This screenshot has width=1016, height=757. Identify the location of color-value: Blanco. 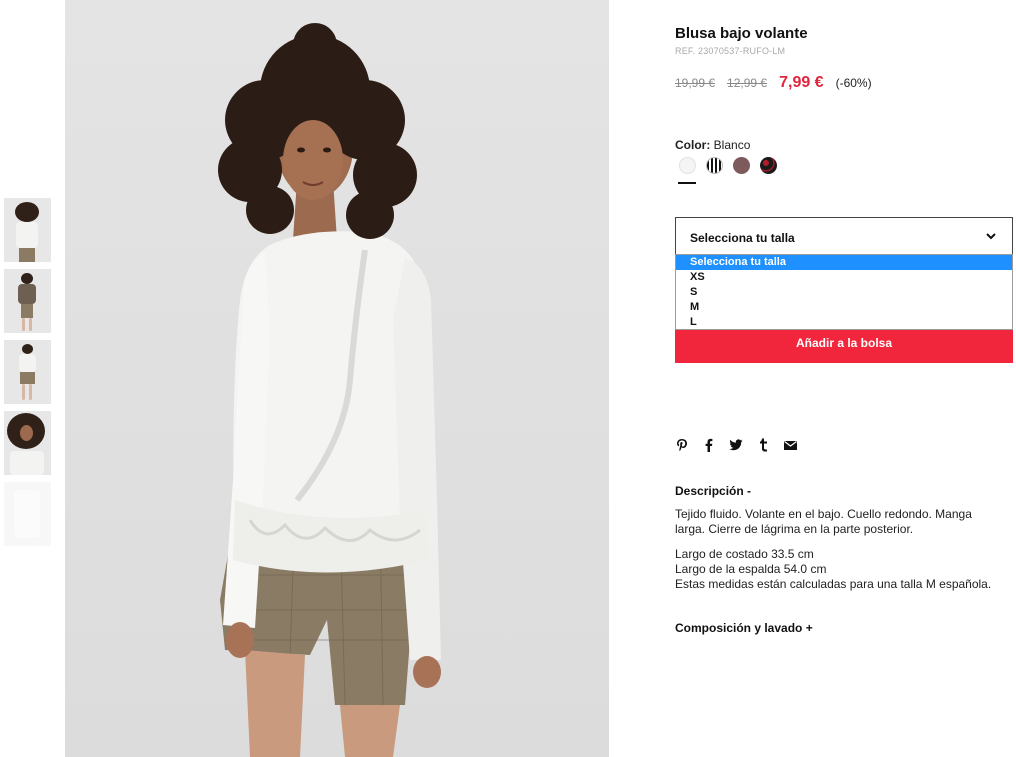
(732, 145).